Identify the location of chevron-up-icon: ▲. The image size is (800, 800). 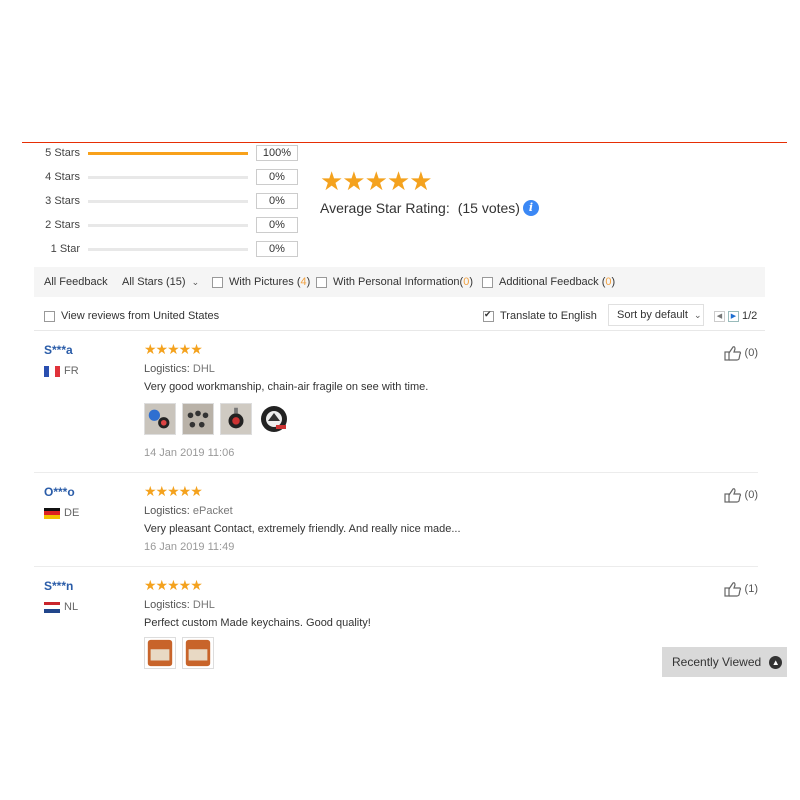
(776, 662).